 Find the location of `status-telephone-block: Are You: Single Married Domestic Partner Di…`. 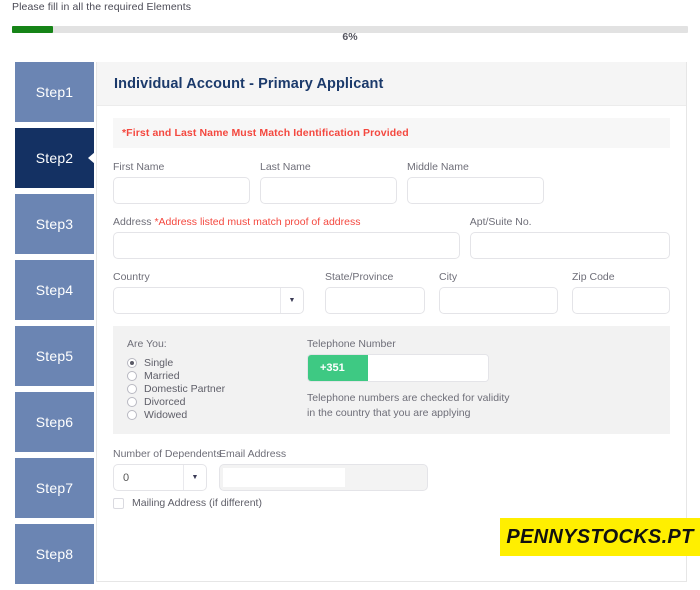

status-telephone-block: Are You: Single Married Domestic Partner Di… is located at coordinates (391, 380).